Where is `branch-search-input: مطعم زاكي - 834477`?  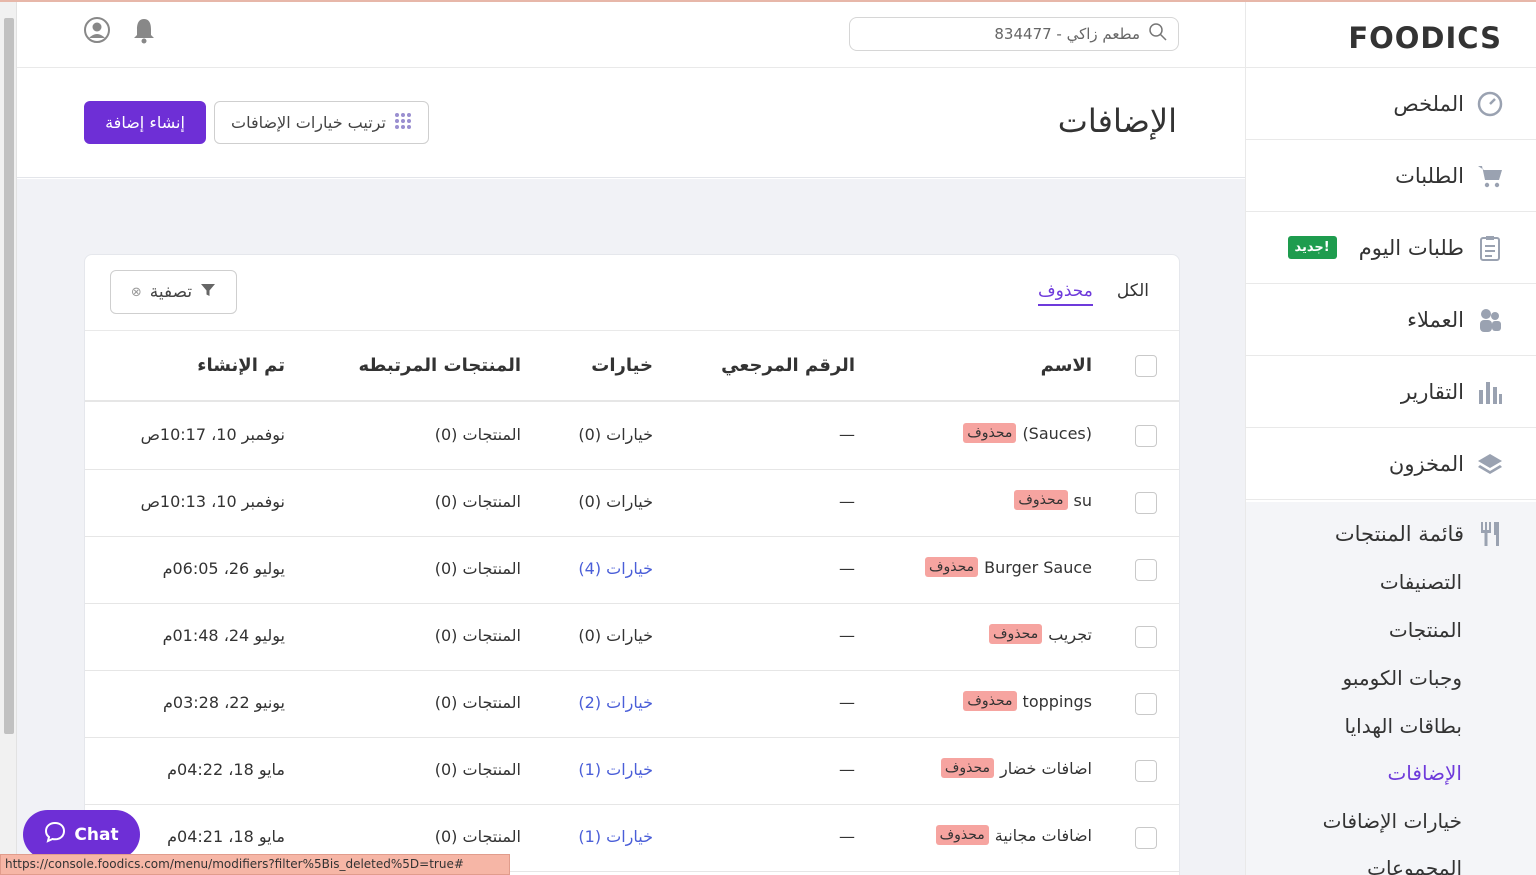 branch-search-input: مطعم زاكي - 834477 is located at coordinates (1014, 34).